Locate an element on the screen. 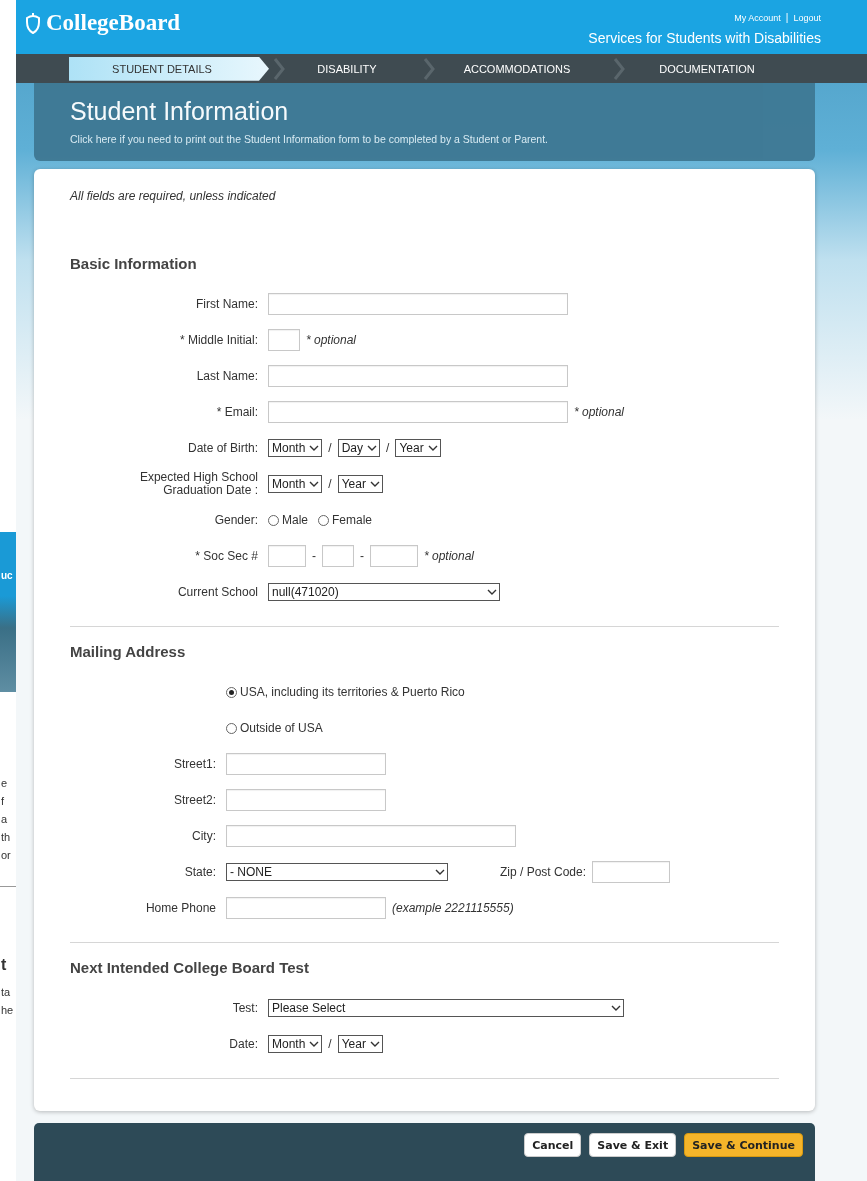 The height and width of the screenshot is (1181, 867). text-fragment: or is located at coordinates (6, 855).